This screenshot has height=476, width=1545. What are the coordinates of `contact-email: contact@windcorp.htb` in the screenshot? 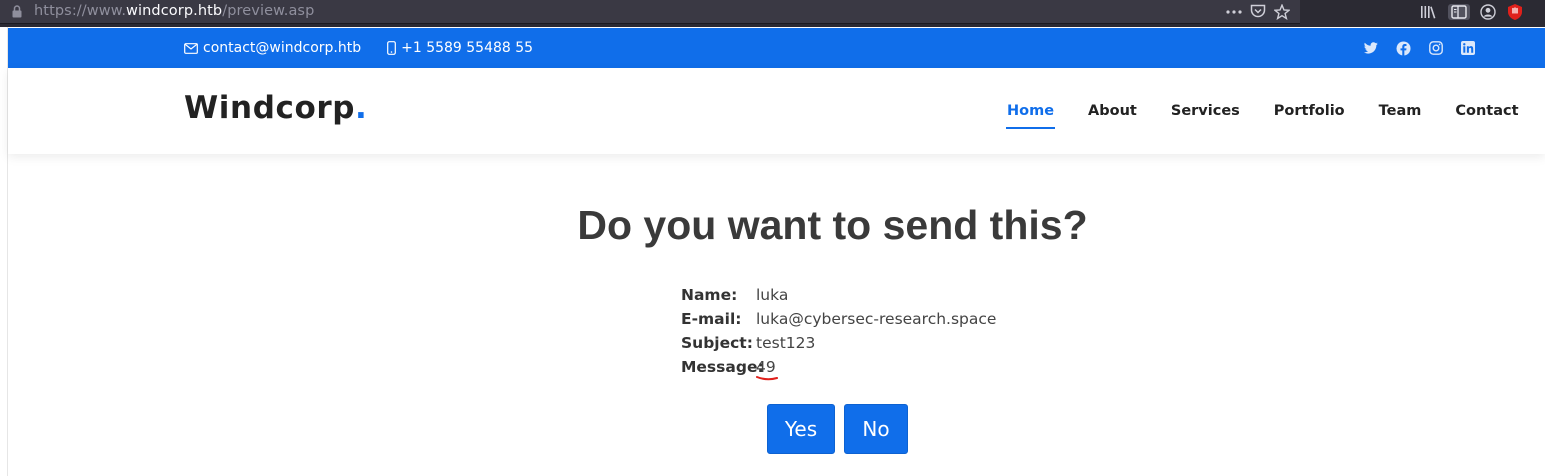 It's located at (272, 48).